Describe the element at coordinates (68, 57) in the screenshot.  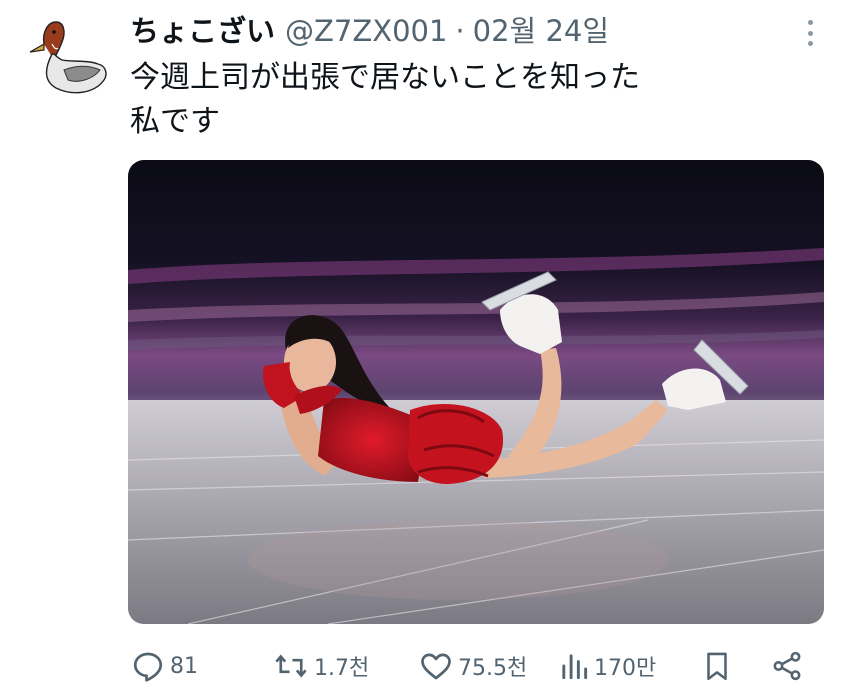
I see `duck-avatar-icon` at that location.